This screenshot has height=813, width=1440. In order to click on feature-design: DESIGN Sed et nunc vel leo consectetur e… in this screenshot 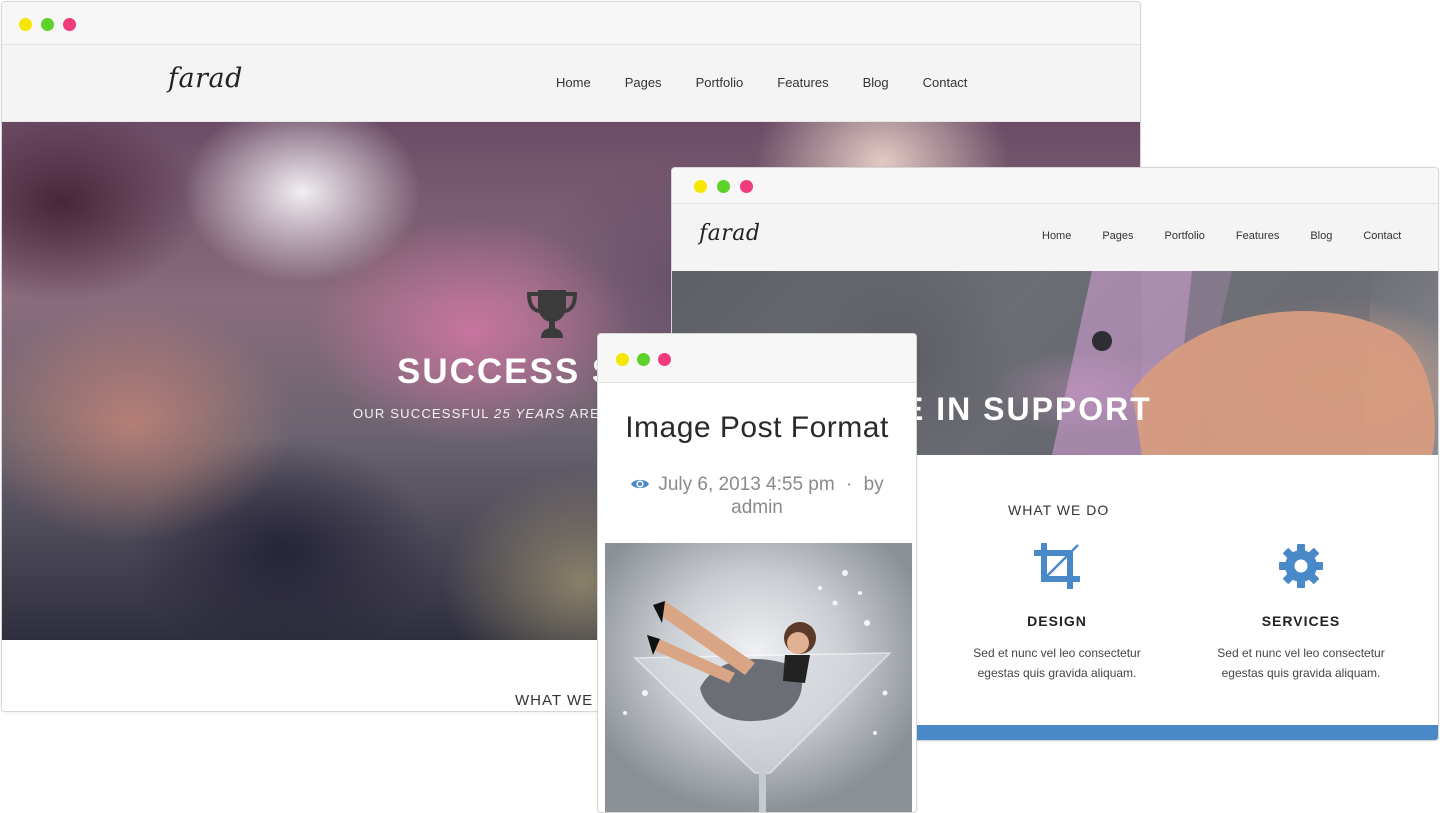, I will do `click(1057, 612)`.